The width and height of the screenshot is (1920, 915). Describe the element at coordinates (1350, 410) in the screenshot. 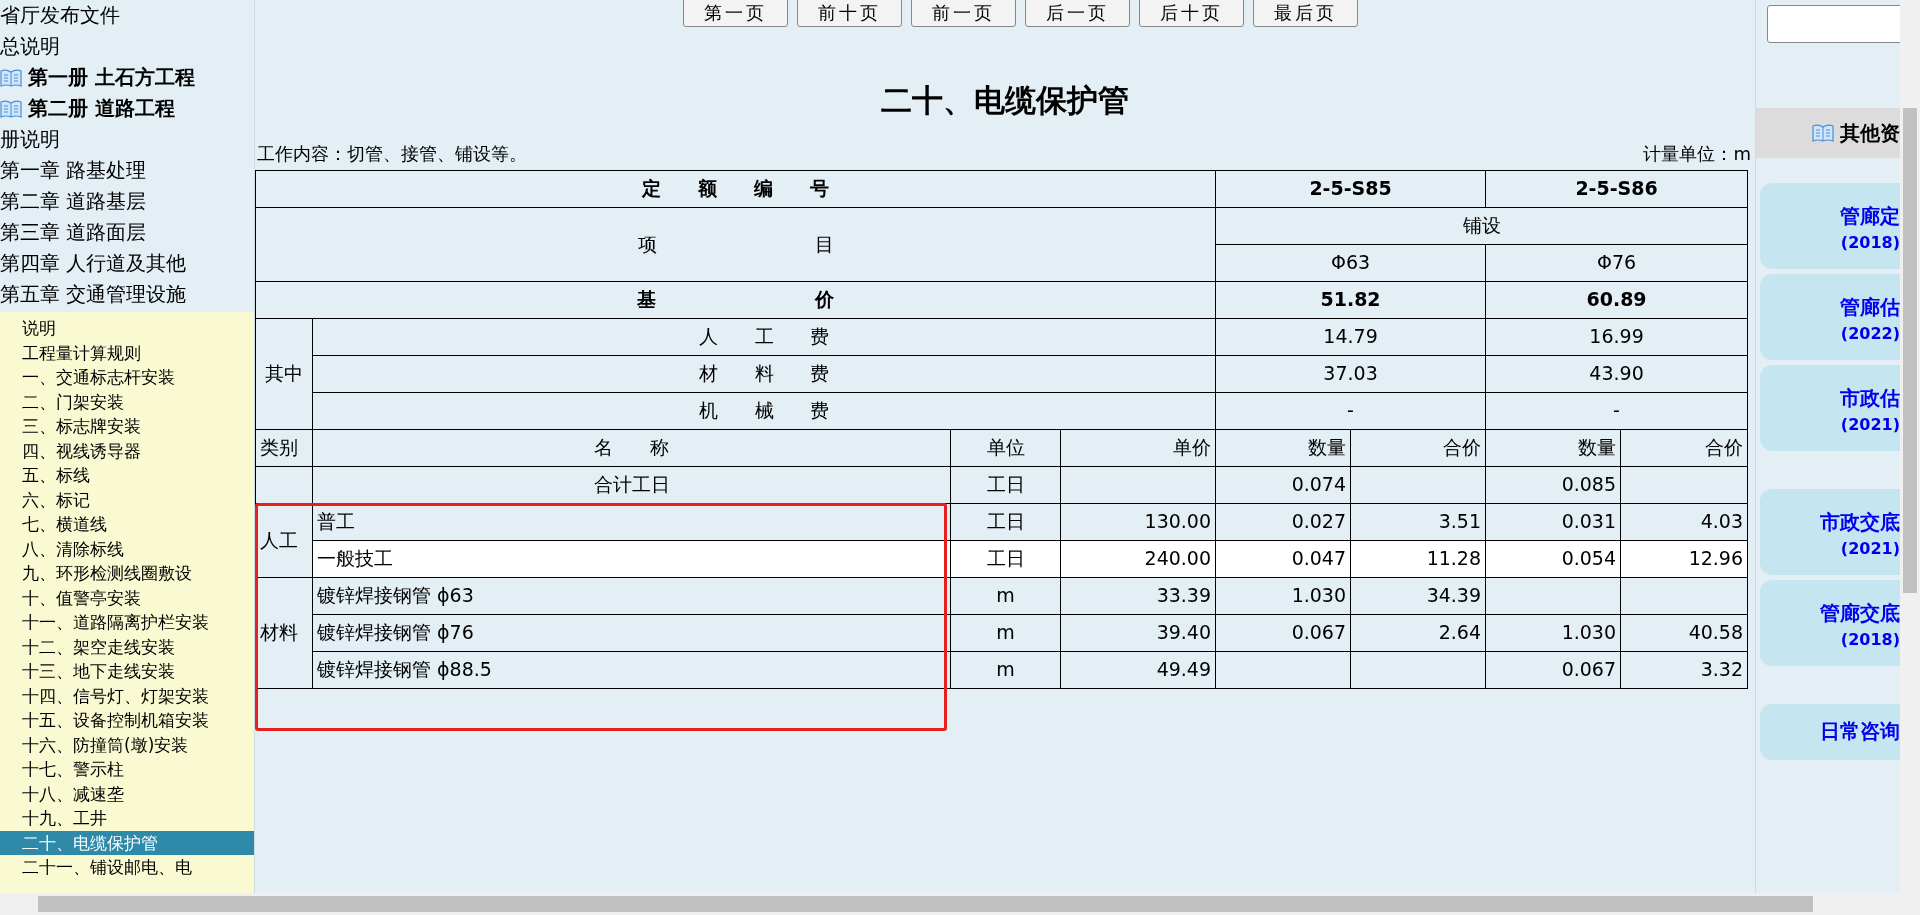

I see `table-cell: -` at that location.